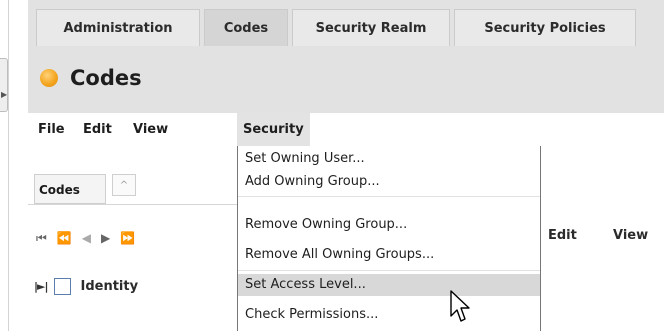 The width and height of the screenshot is (664, 331). I want to click on mouse-pointer-icon, so click(460, 306).